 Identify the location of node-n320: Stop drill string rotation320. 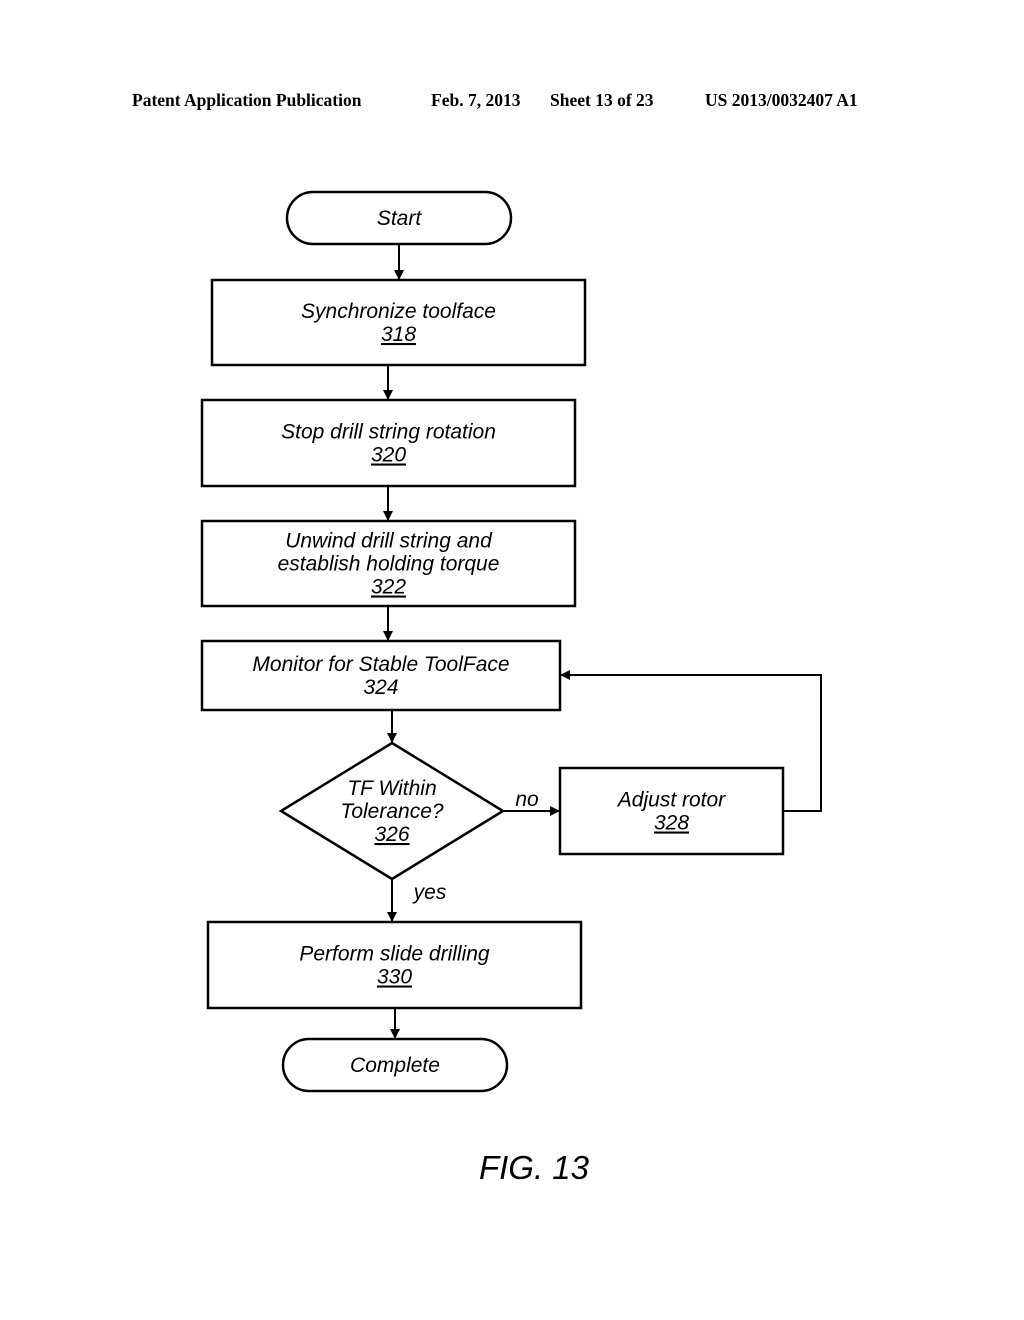
(388, 443).